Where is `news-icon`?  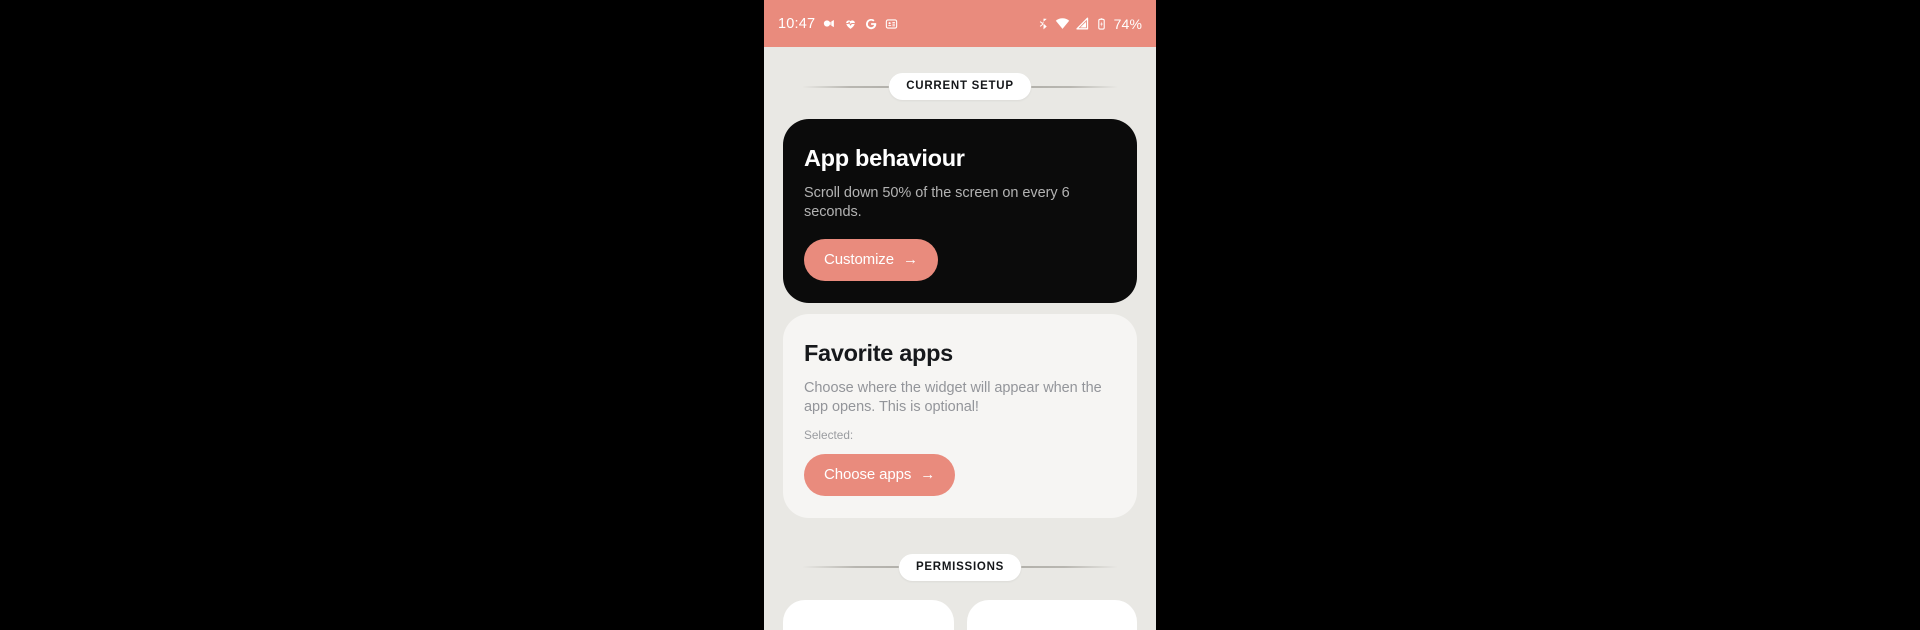 news-icon is located at coordinates (891, 24).